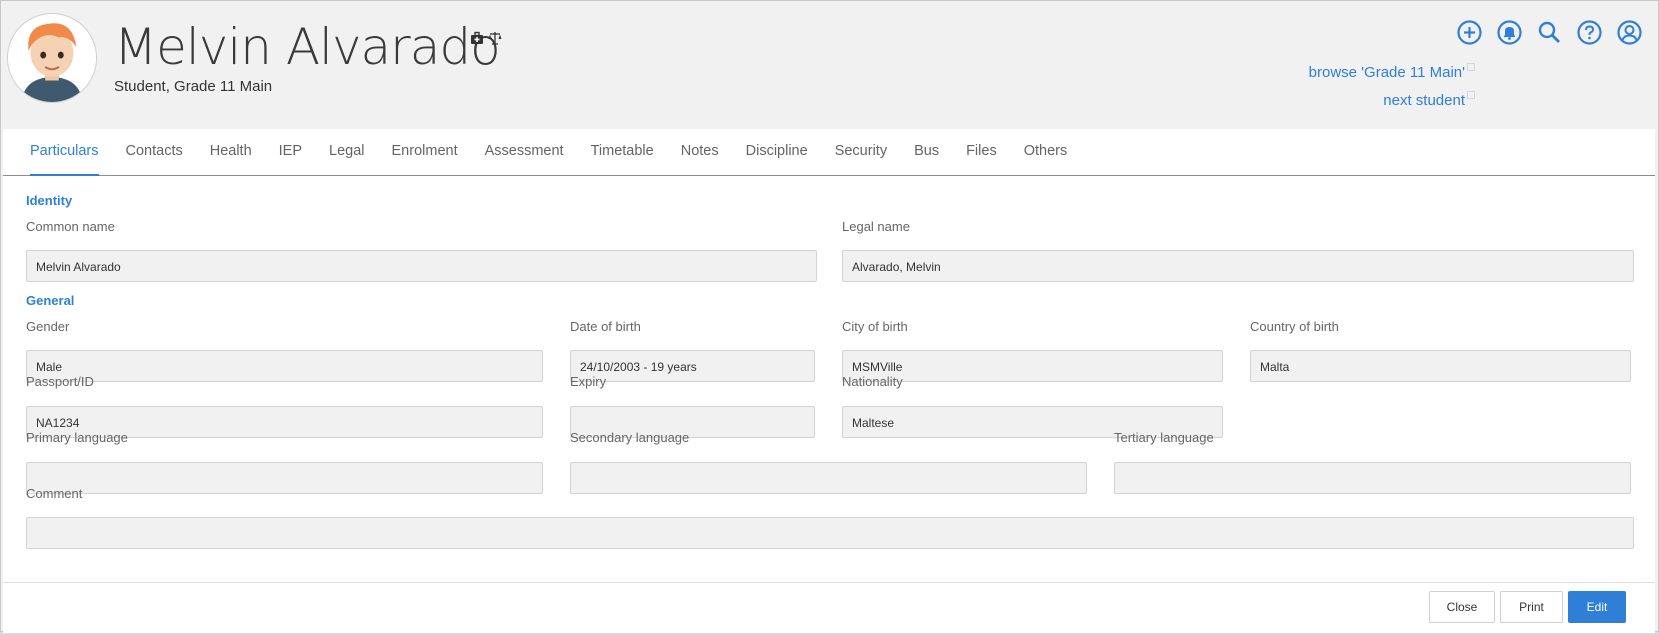 This screenshot has width=1659, height=635. Describe the element at coordinates (1238, 266) in the screenshot. I see `legal-name-field: Alvarado, Melvin` at that location.